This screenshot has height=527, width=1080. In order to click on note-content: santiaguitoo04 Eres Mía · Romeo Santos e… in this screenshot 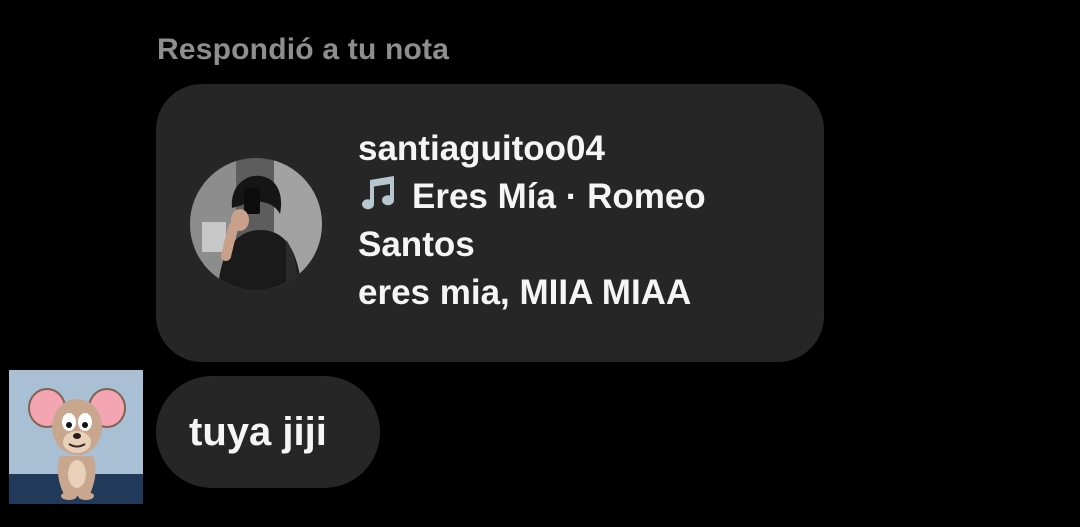, I will do `click(578, 221)`.